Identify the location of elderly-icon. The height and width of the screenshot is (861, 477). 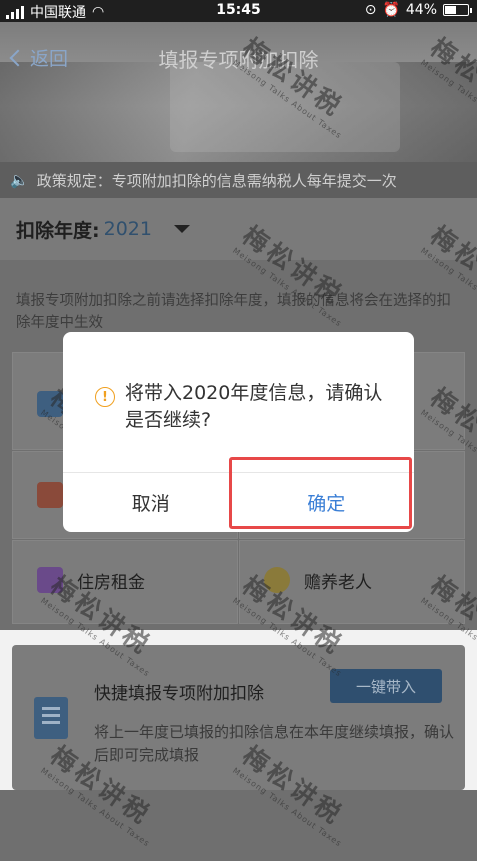
(277, 580).